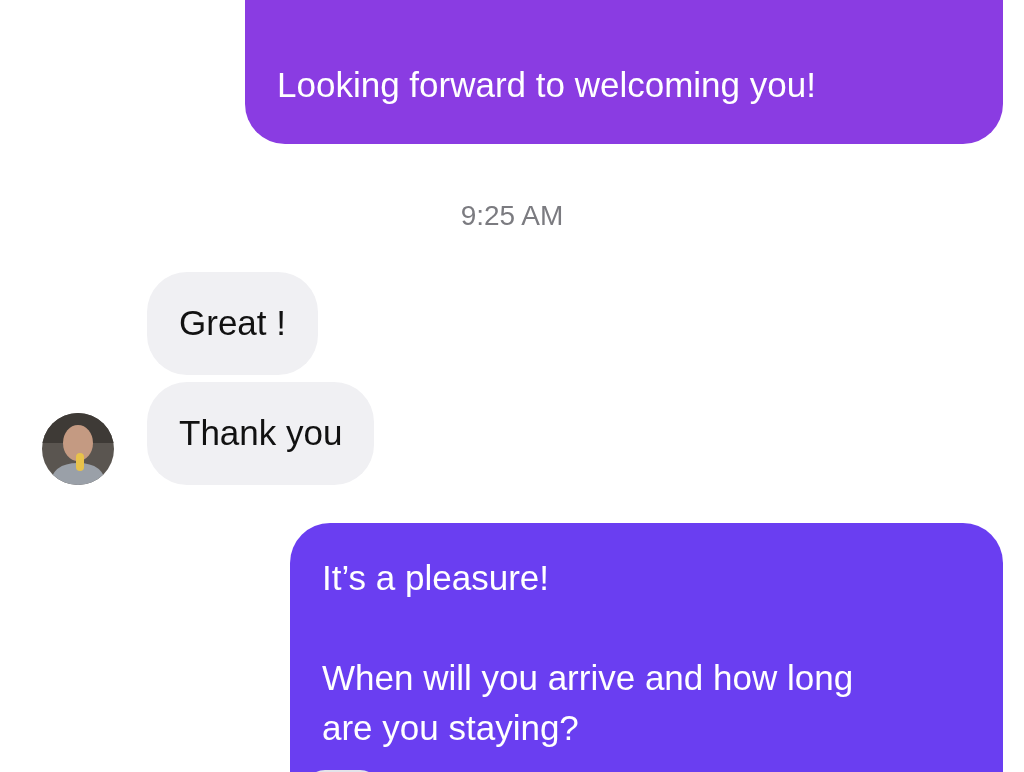  What do you see at coordinates (588, 703) in the screenshot?
I see `message-text: When will you arrive and how long are you staying?` at bounding box center [588, 703].